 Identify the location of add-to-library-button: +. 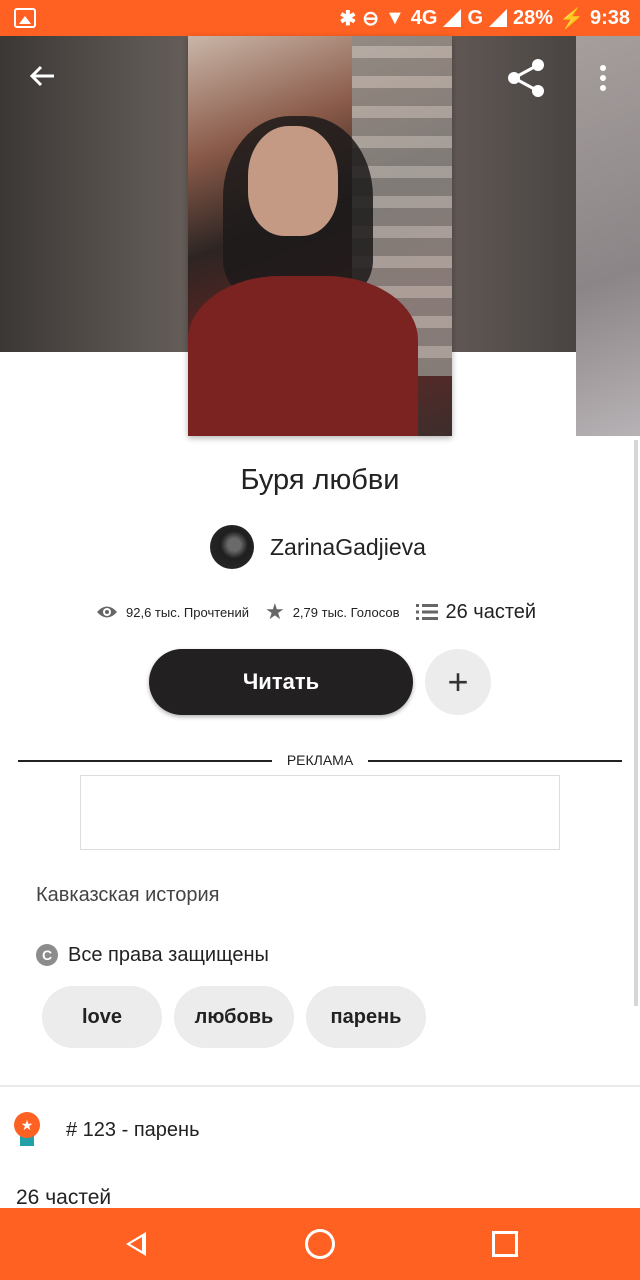
(458, 682).